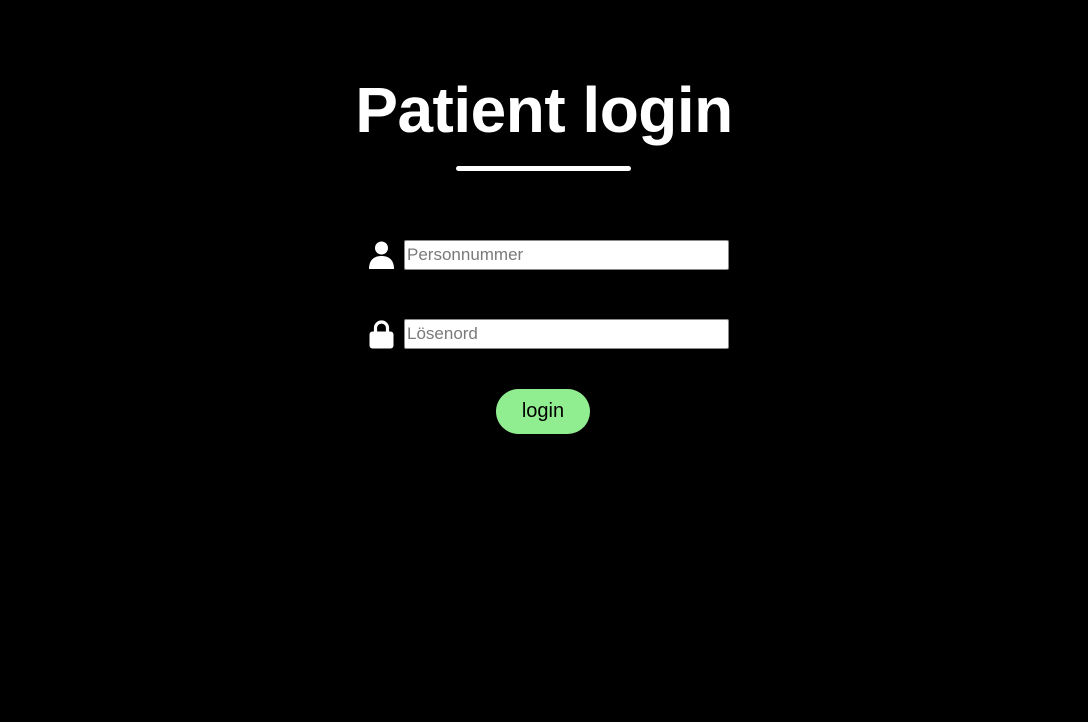 Image resolution: width=1088 pixels, height=722 pixels. What do you see at coordinates (566, 334) in the screenshot?
I see `password-input` at bounding box center [566, 334].